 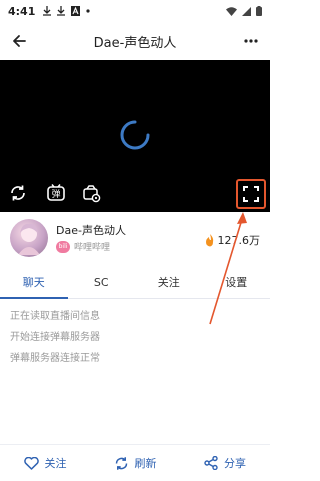 I want to click on settings-icon, so click(x=91, y=193).